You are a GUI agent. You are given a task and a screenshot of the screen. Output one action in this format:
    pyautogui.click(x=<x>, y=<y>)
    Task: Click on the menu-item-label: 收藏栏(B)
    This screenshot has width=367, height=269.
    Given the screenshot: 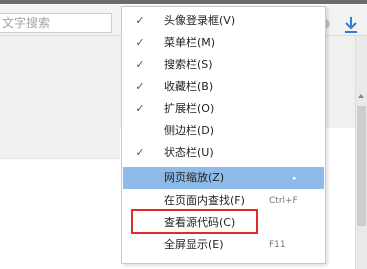 What is the action you would take?
    pyautogui.click(x=189, y=86)
    